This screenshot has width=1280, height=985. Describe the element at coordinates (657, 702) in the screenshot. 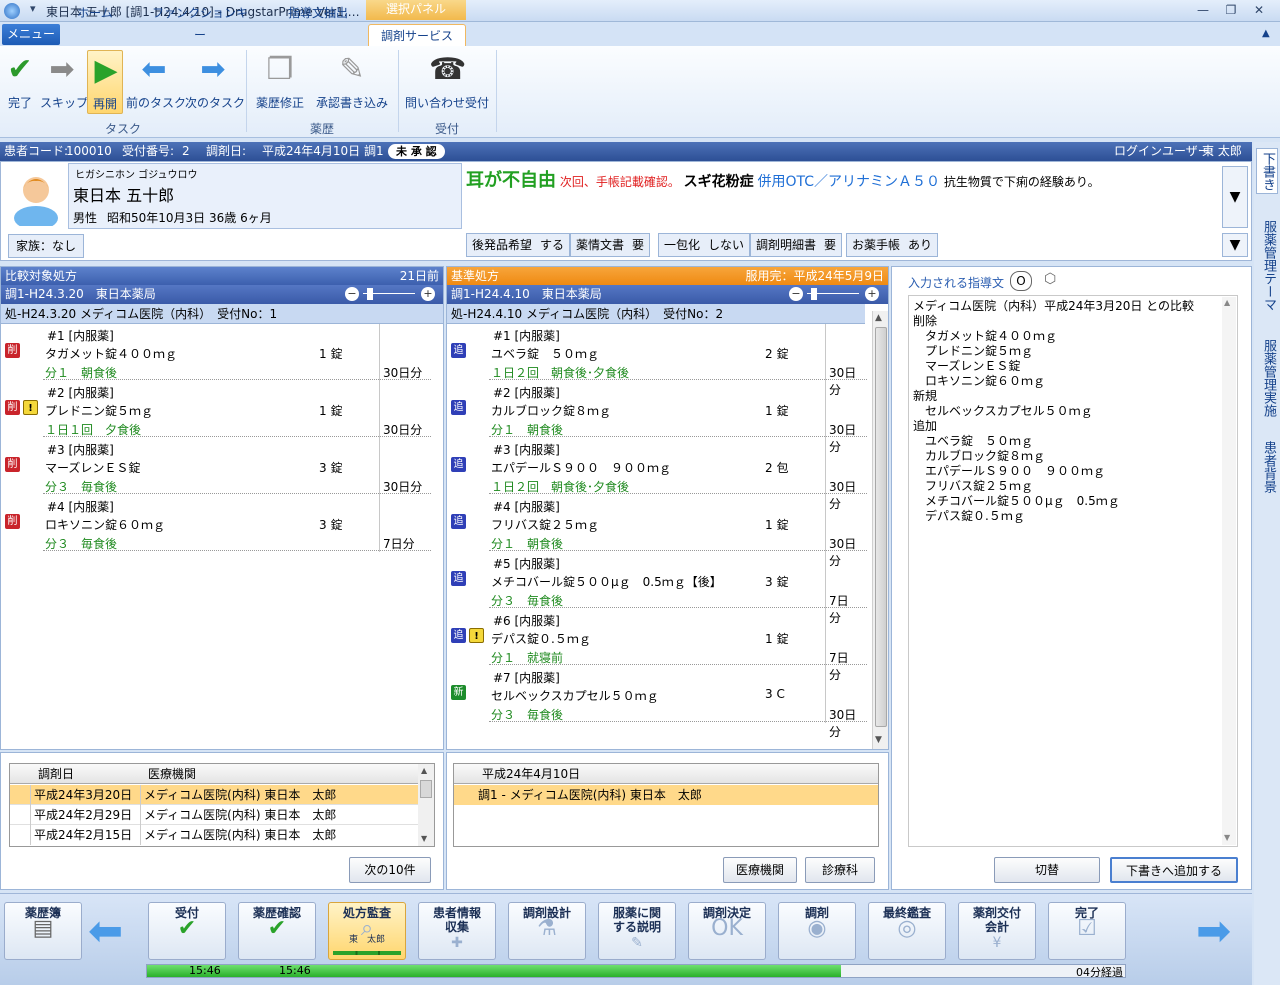

I see `drug-row: #7 [内服薬] セルベックスカプセル５０ｍｇ 3 C 分３ 毎食後 30日分新` at that location.